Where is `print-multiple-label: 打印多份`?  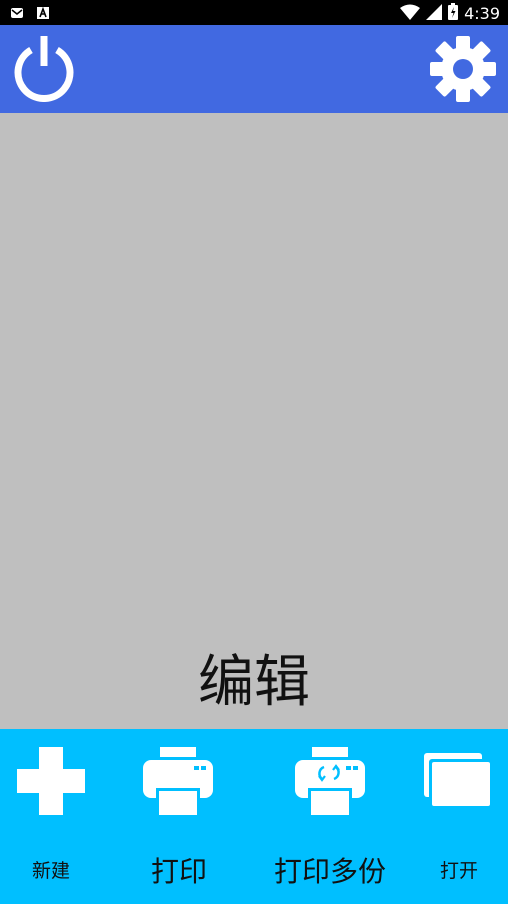
print-multiple-label: 打印多份 is located at coordinates (329, 871).